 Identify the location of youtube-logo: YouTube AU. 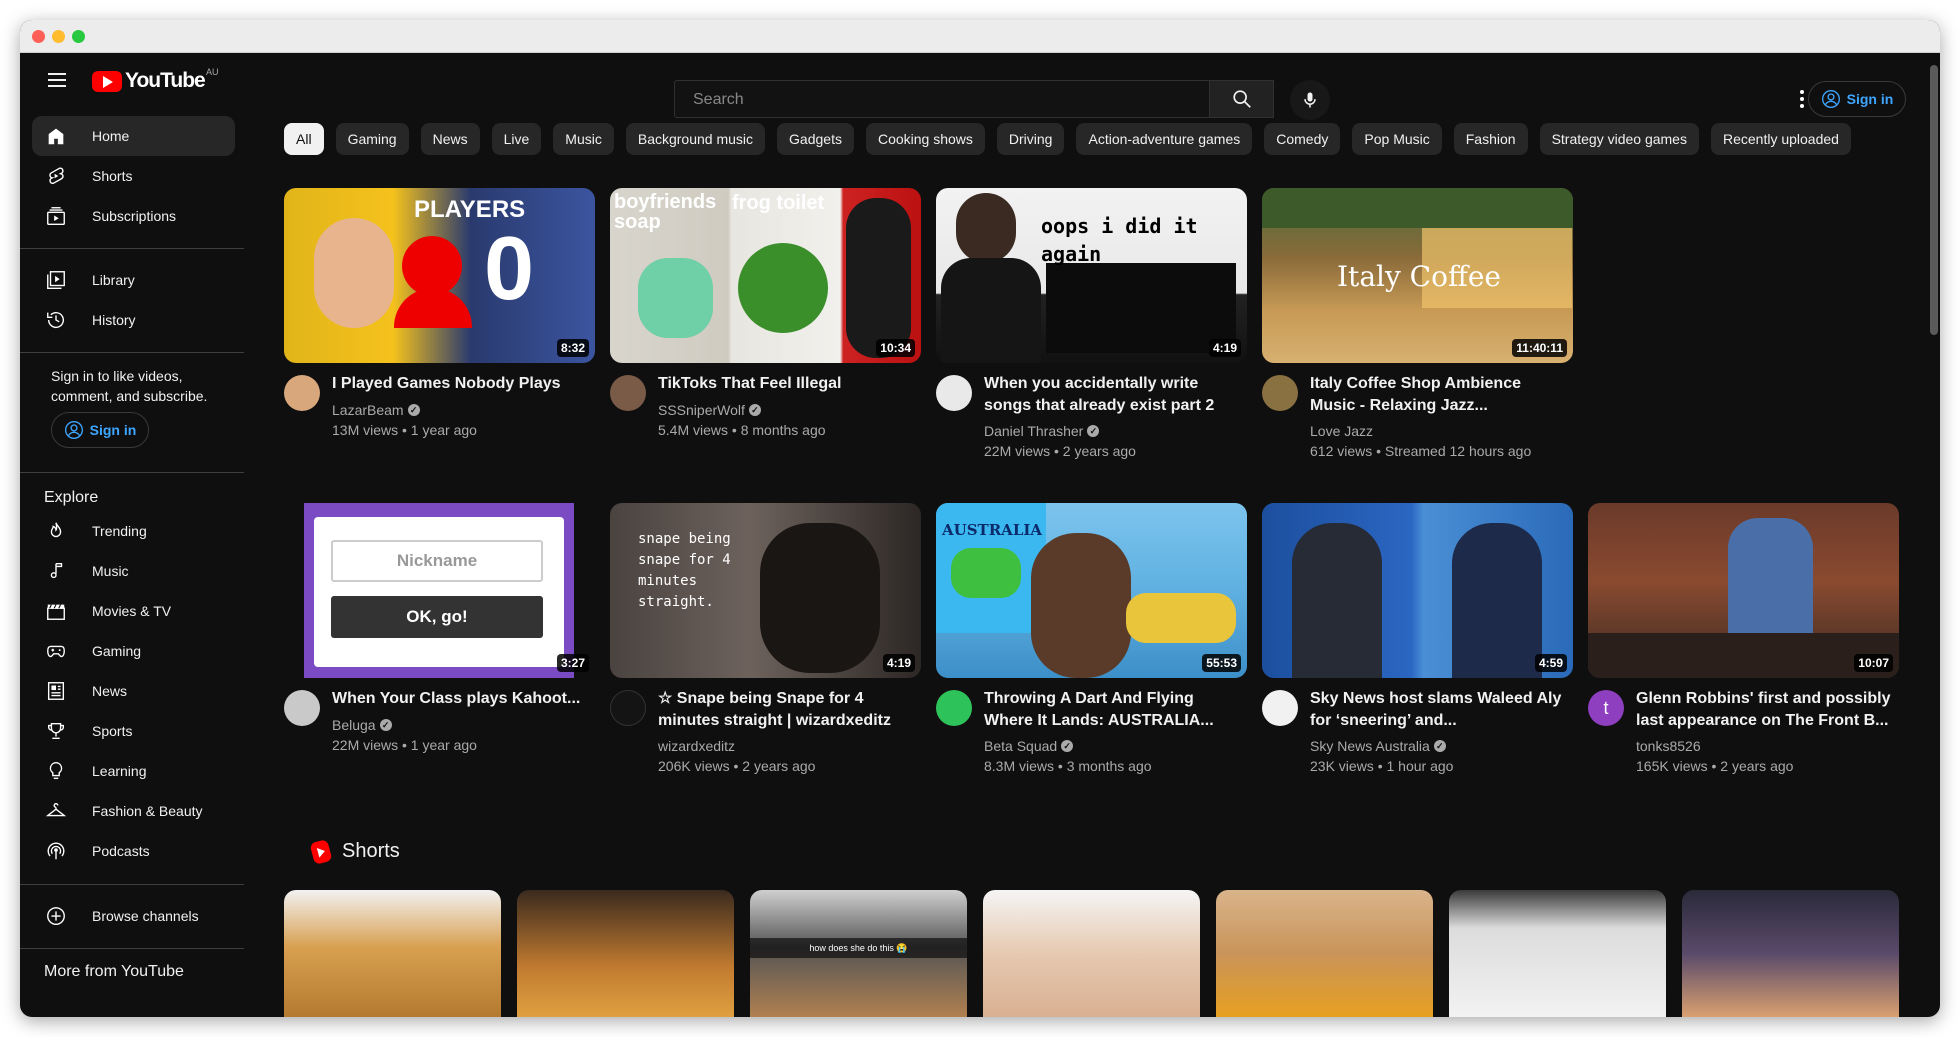
(155, 80).